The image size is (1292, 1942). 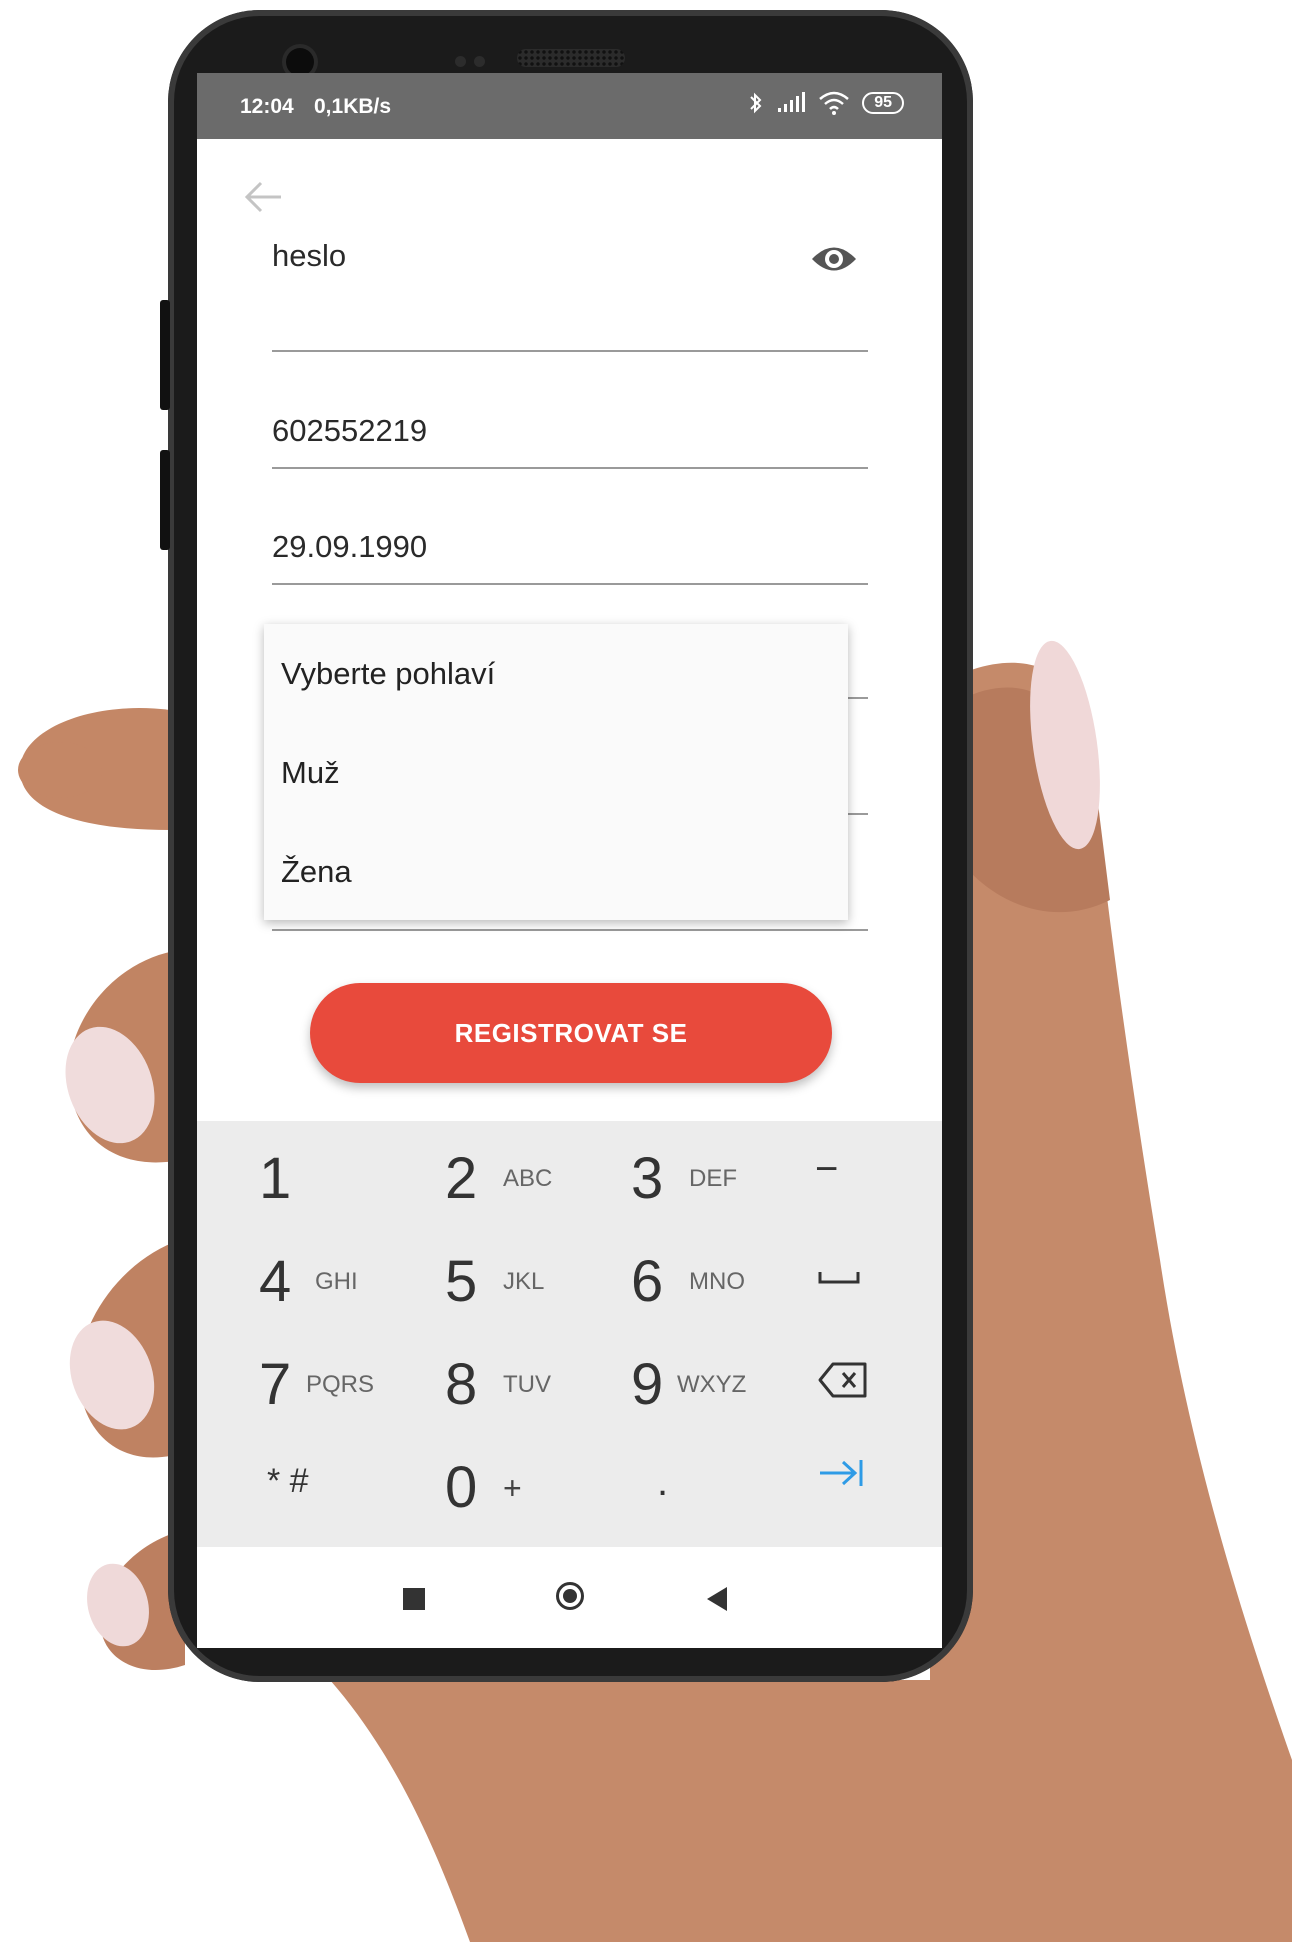 What do you see at coordinates (827, 1169) in the screenshot?
I see `minus-symbol: −` at bounding box center [827, 1169].